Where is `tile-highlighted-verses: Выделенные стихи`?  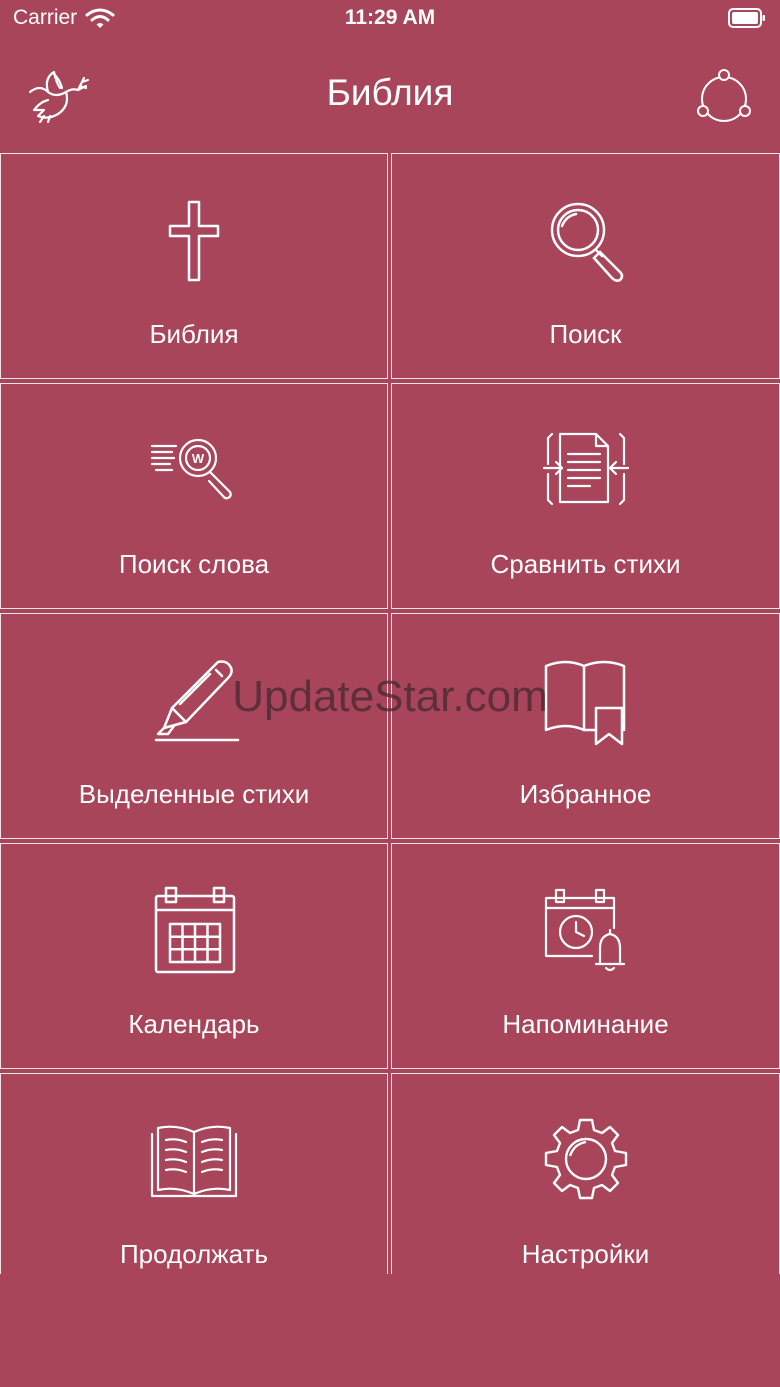 tile-highlighted-verses: Выделенные стихи is located at coordinates (194, 726).